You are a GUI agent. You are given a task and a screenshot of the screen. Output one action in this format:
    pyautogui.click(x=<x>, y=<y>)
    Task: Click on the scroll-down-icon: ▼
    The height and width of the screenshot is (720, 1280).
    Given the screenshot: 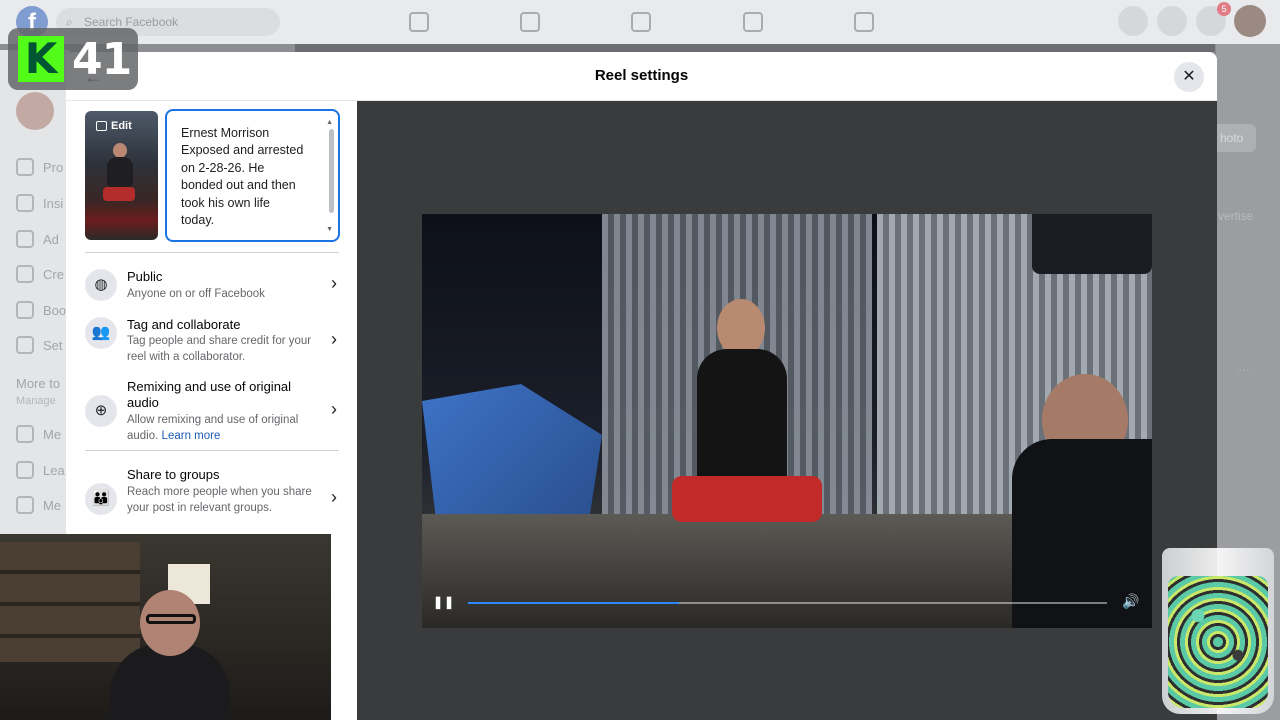 What is the action you would take?
    pyautogui.click(x=329, y=229)
    